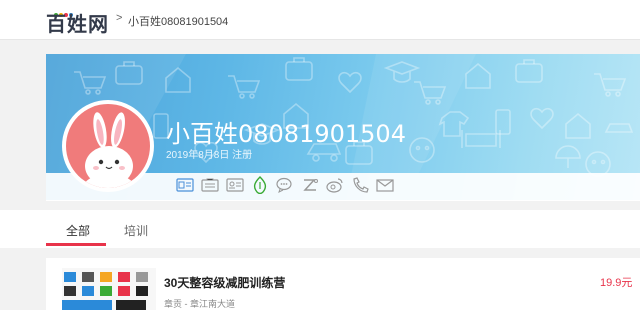 This screenshot has width=640, height=310. What do you see at coordinates (260, 185) in the screenshot?
I see `deposit-icon` at bounding box center [260, 185].